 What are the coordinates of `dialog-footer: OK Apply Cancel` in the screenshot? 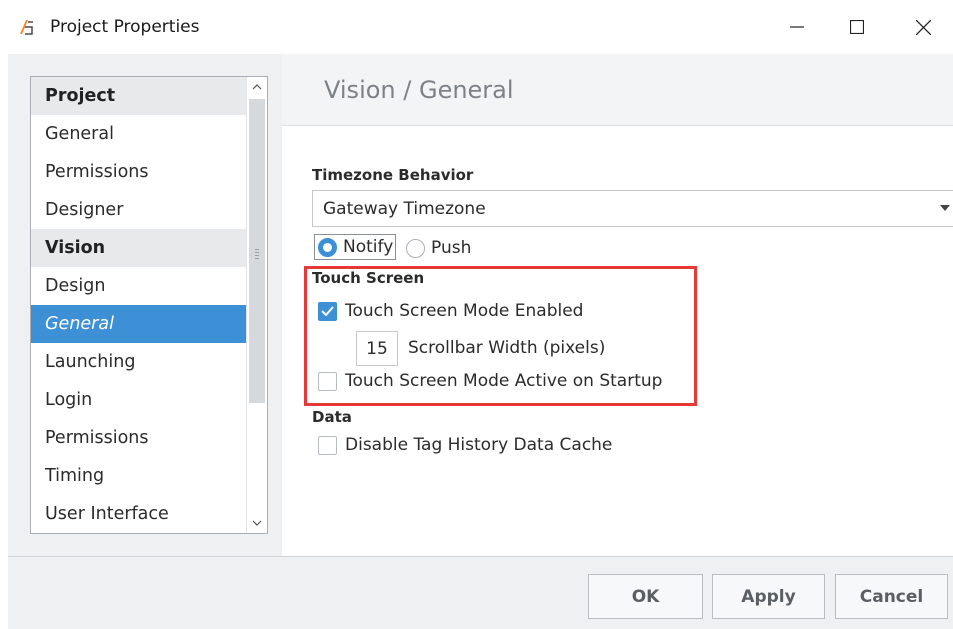 It's located at (480, 593).